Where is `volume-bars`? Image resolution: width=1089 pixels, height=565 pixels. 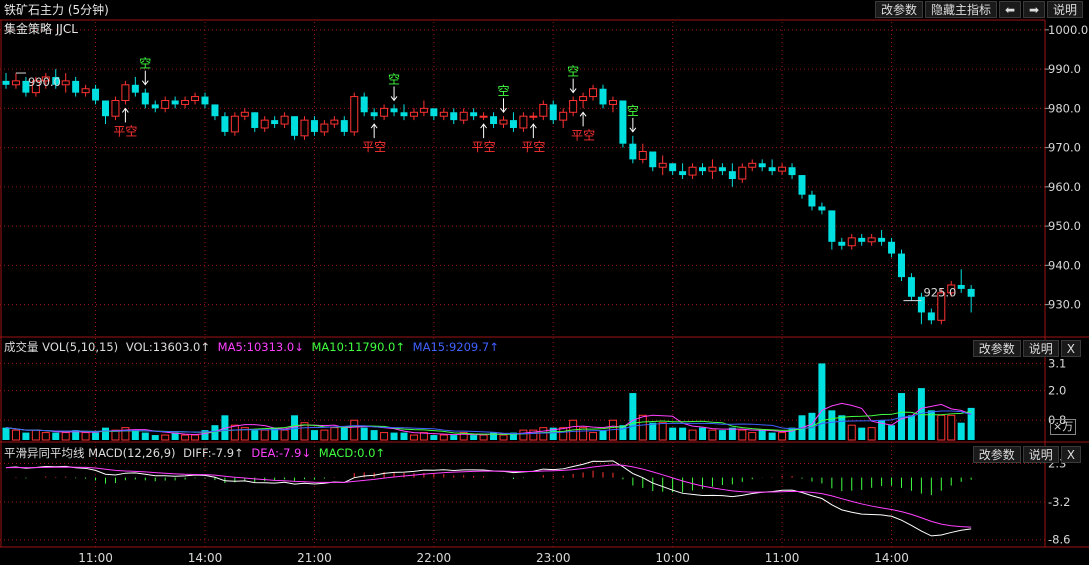 volume-bars is located at coordinates (488, 402).